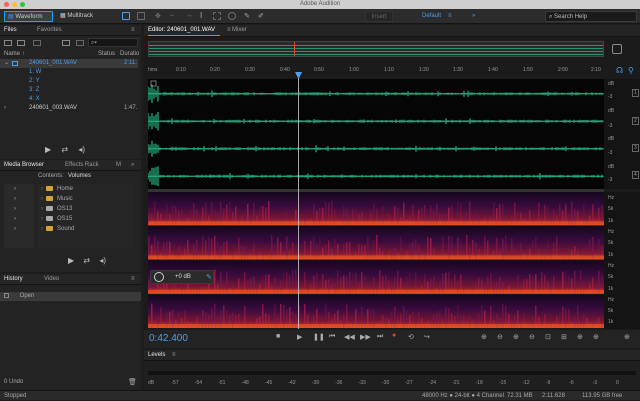 This screenshot has height=401, width=640. Describe the element at coordinates (49, 30) in the screenshot. I see `tab-favorites: Favorites` at that location.